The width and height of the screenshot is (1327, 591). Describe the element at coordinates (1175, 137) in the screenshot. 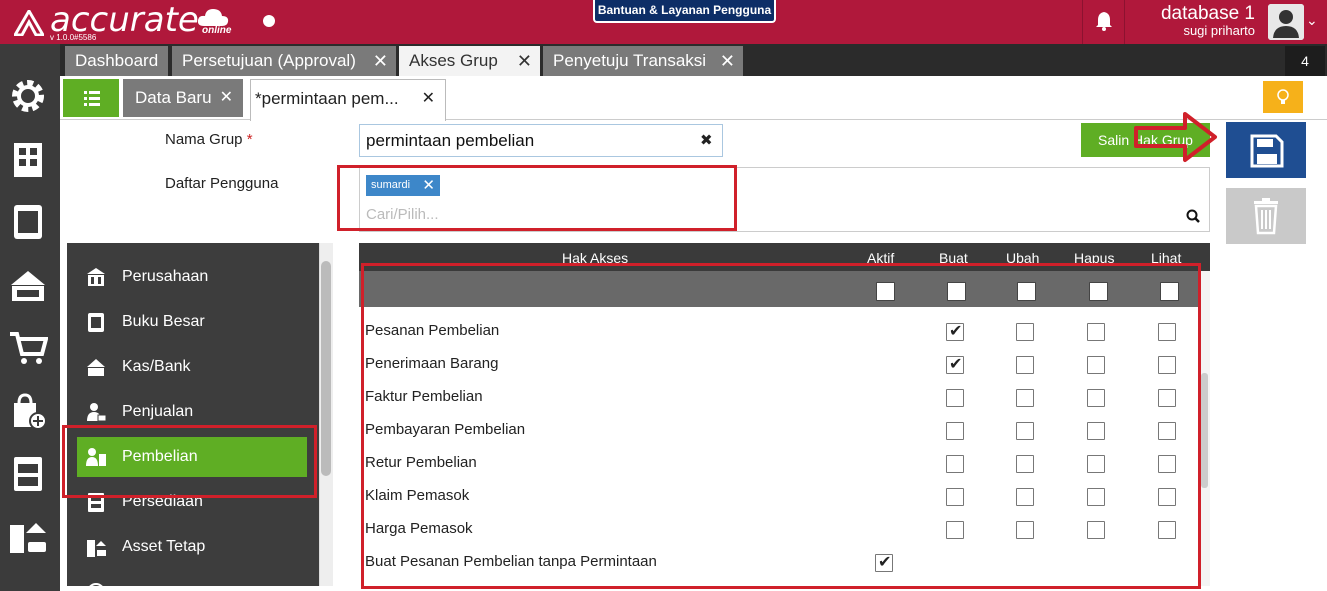

I see `annotation-arrow-icon` at that location.